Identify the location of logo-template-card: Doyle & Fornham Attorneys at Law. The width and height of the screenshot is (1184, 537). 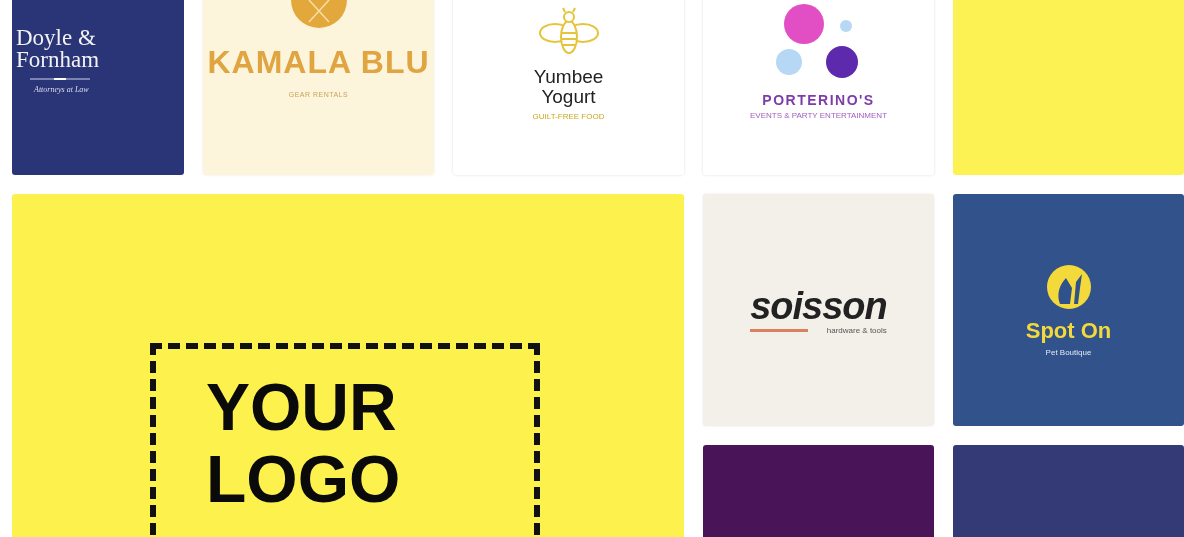
(98, 87).